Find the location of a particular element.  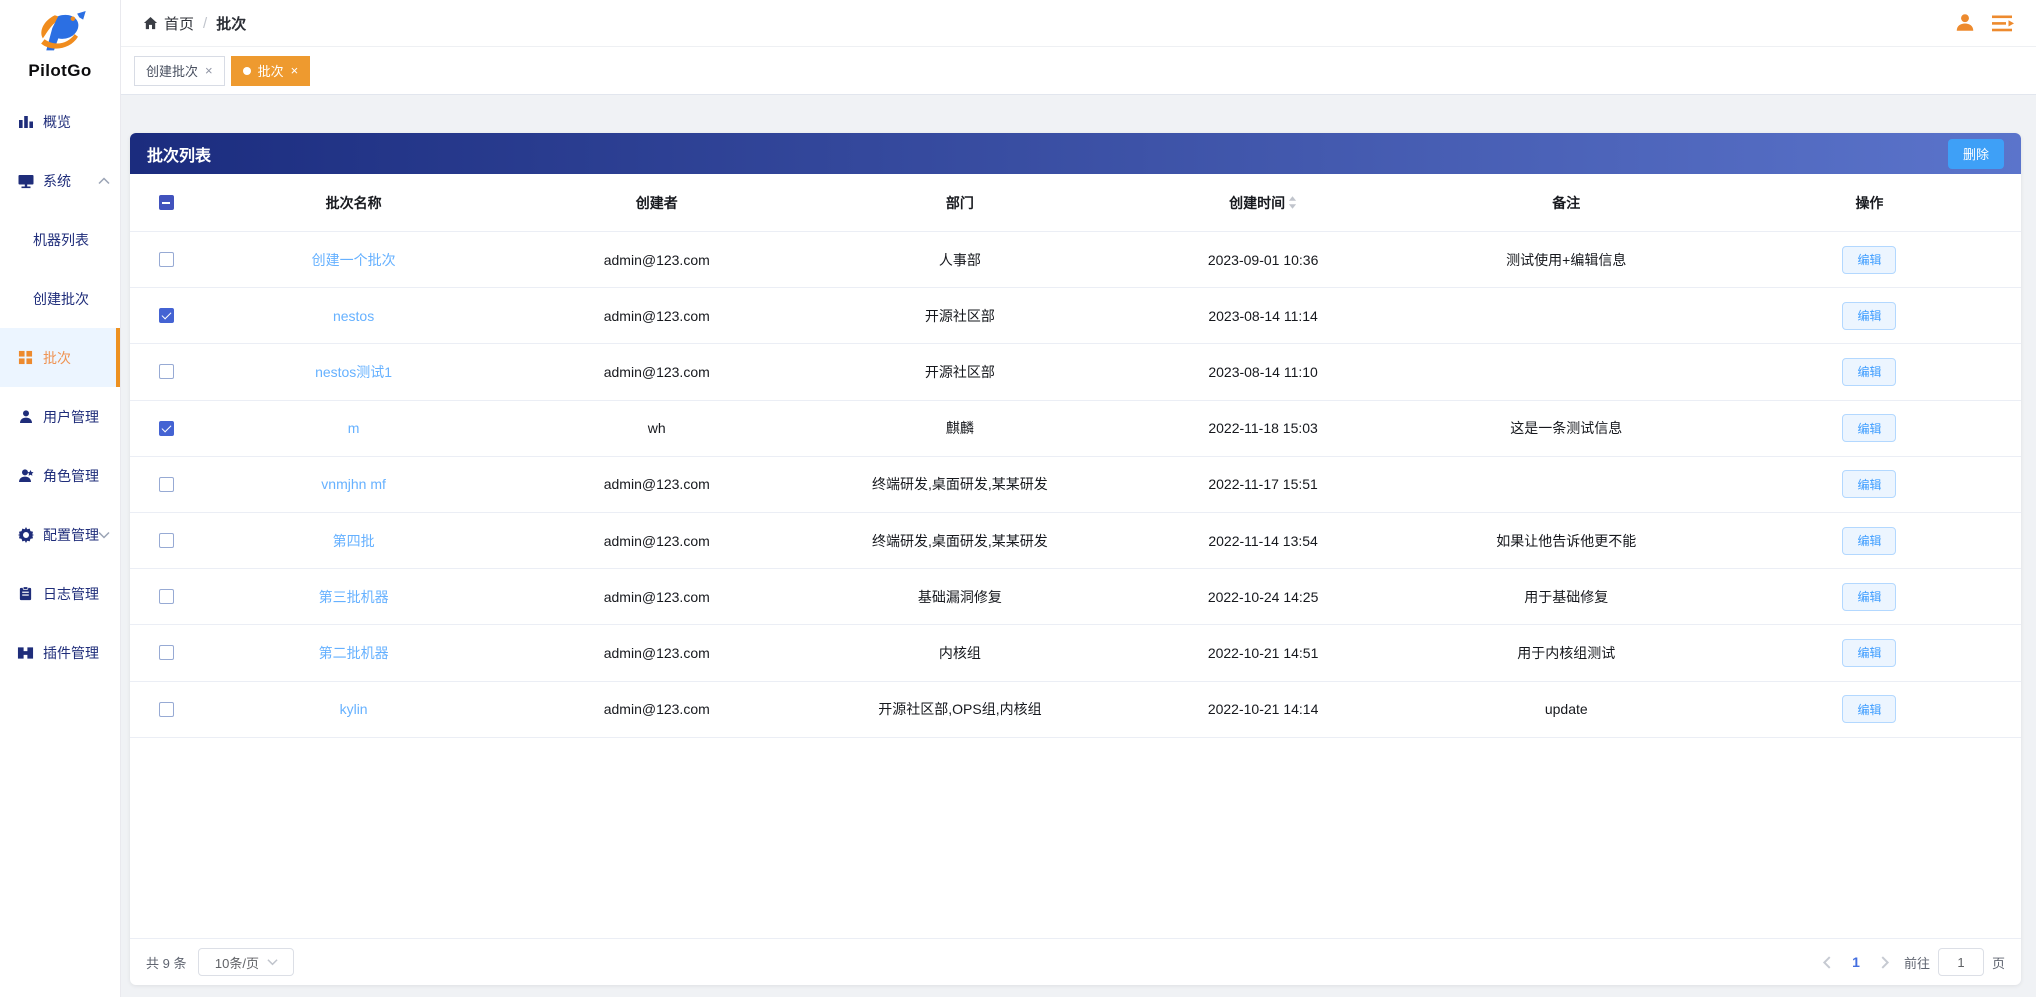

sort-caret-icon is located at coordinates (1292, 202).